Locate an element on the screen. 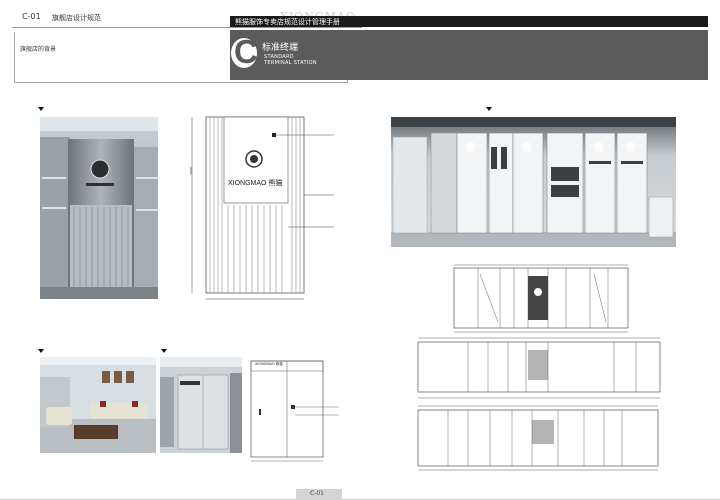 The width and height of the screenshot is (720, 500). fitting-sign-1: XIONGMAO 熊猫 is located at coordinates (269, 364).